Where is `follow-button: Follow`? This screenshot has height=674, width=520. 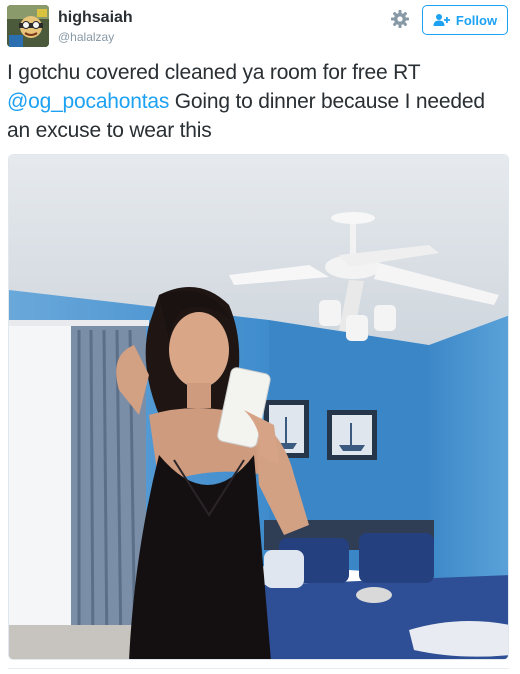
follow-button: Follow is located at coordinates (465, 20).